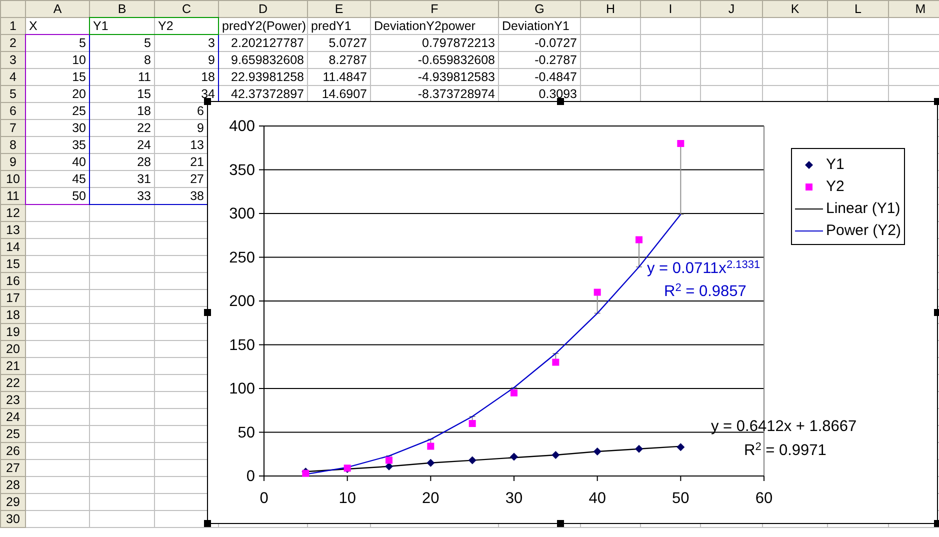 The height and width of the screenshot is (537, 939). Describe the element at coordinates (263, 26) in the screenshot. I see `table-cell: predY2(Power)` at that location.